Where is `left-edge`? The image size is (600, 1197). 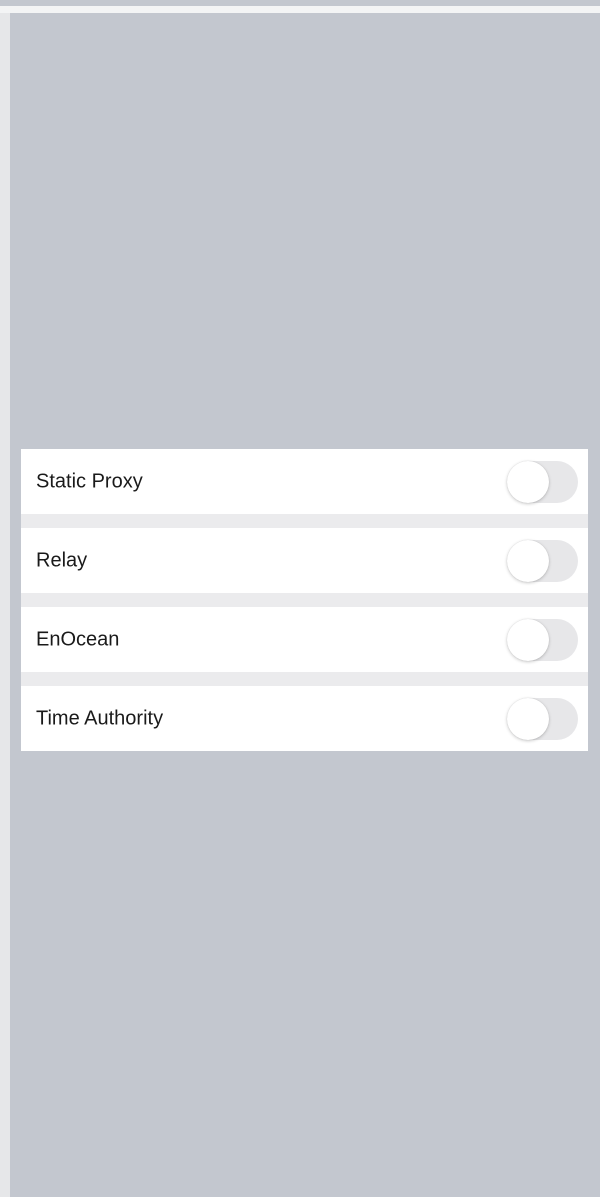
left-edge is located at coordinates (5, 605).